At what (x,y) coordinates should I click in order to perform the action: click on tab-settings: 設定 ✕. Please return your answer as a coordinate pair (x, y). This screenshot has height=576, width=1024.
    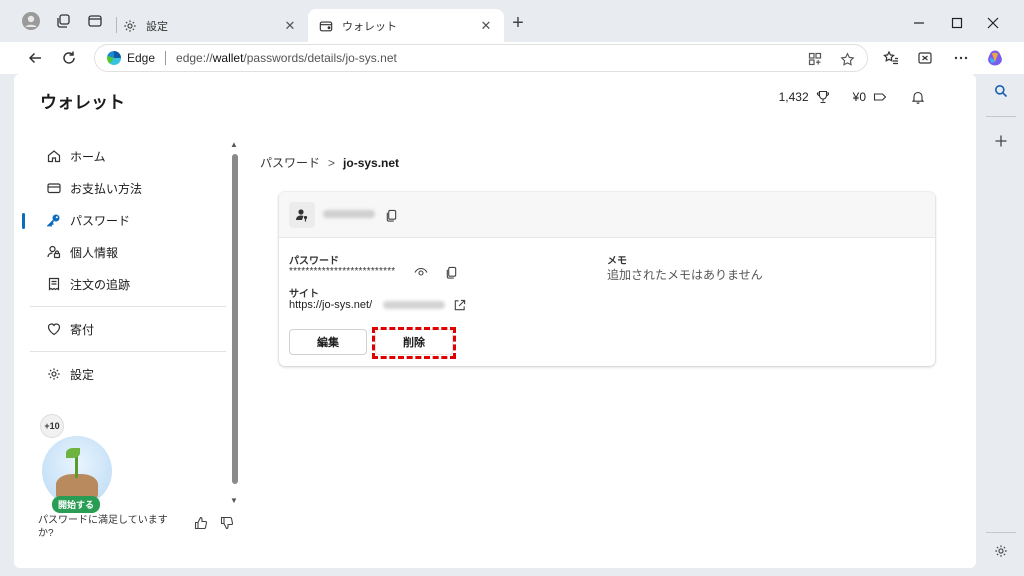
    Looking at the image, I should click on (210, 25).